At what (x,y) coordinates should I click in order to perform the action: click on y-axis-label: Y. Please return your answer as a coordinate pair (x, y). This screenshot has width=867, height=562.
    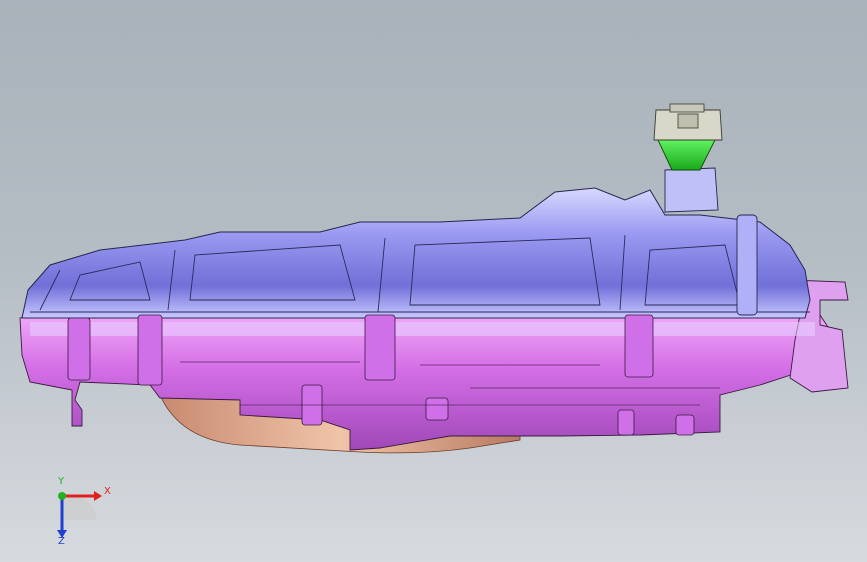
    Looking at the image, I should click on (61, 481).